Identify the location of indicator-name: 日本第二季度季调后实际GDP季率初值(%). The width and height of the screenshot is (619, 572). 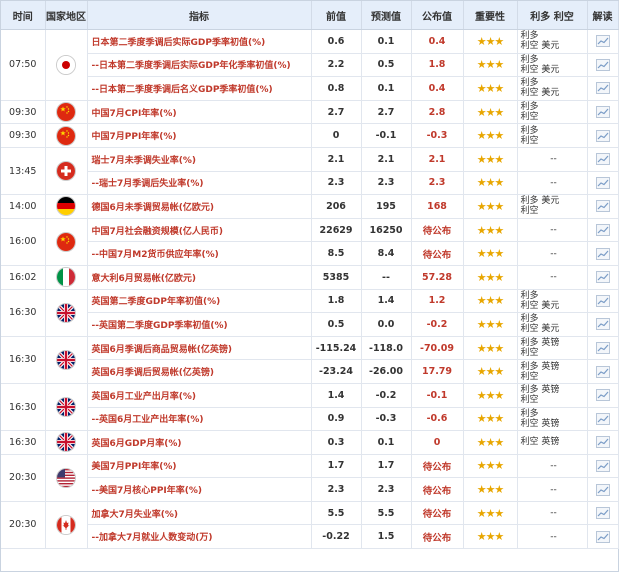
(199, 41).